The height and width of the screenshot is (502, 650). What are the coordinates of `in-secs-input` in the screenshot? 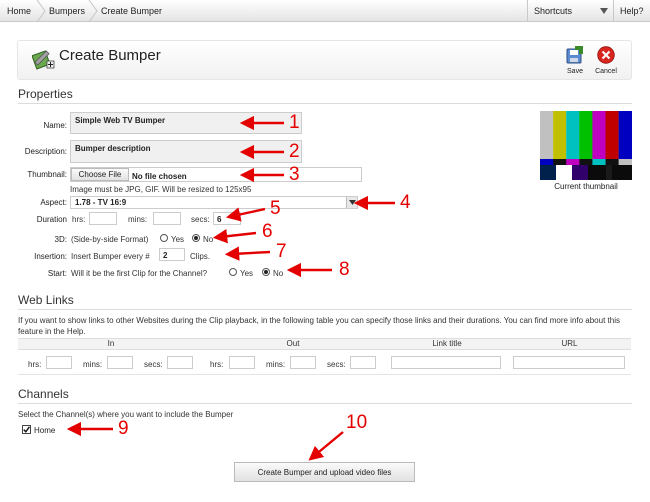 It's located at (180, 362).